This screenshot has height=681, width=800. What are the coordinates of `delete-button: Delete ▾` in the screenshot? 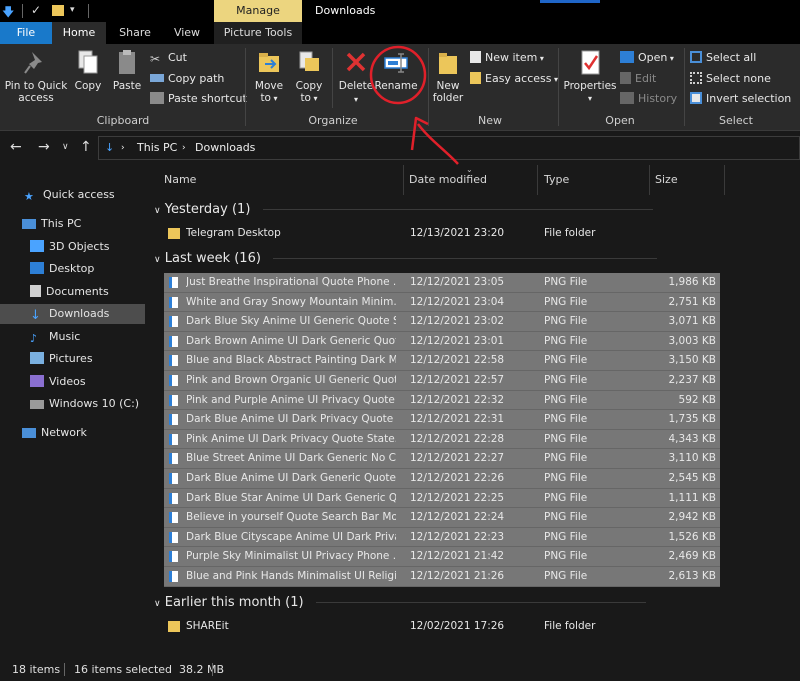 It's located at (356, 77).